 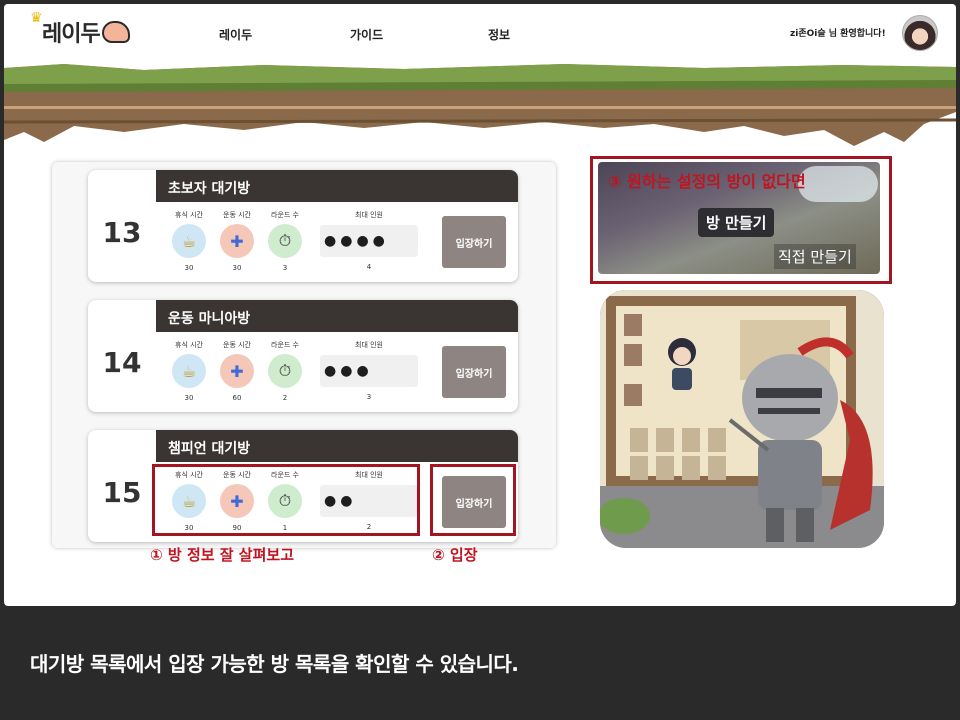 I want to click on round-count-stat: 라운드 수 ⏱ 3, so click(x=285, y=241).